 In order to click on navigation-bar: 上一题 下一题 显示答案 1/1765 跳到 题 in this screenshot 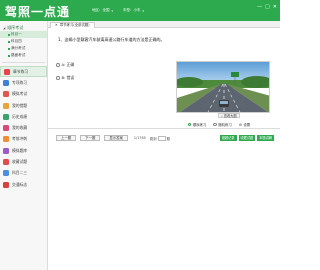, I will do `click(113, 138)`.